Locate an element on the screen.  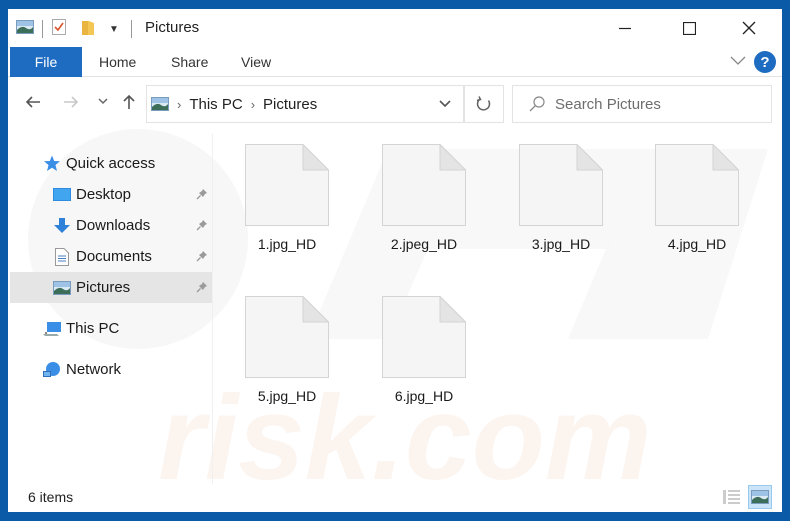
search-box is located at coordinates (642, 104).